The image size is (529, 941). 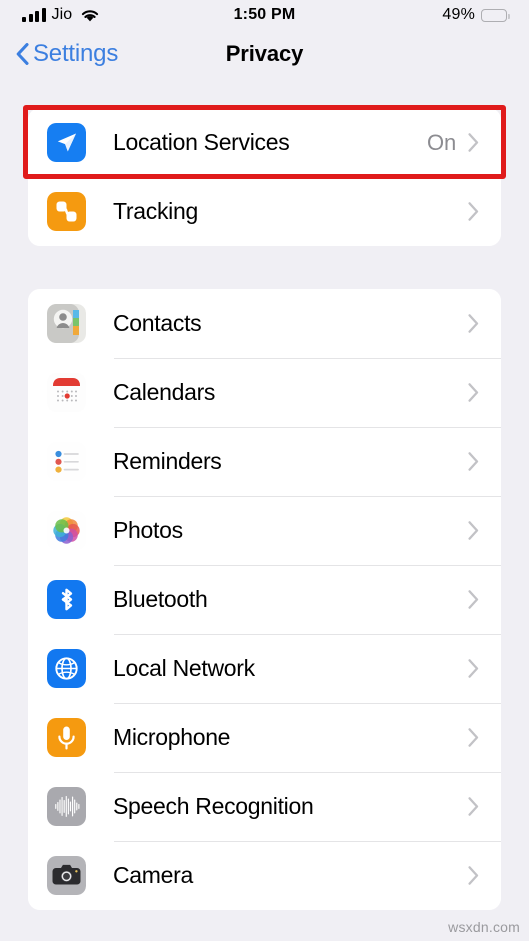 I want to click on settings-row-bluetooth: Bluetooth, so click(x=264, y=599).